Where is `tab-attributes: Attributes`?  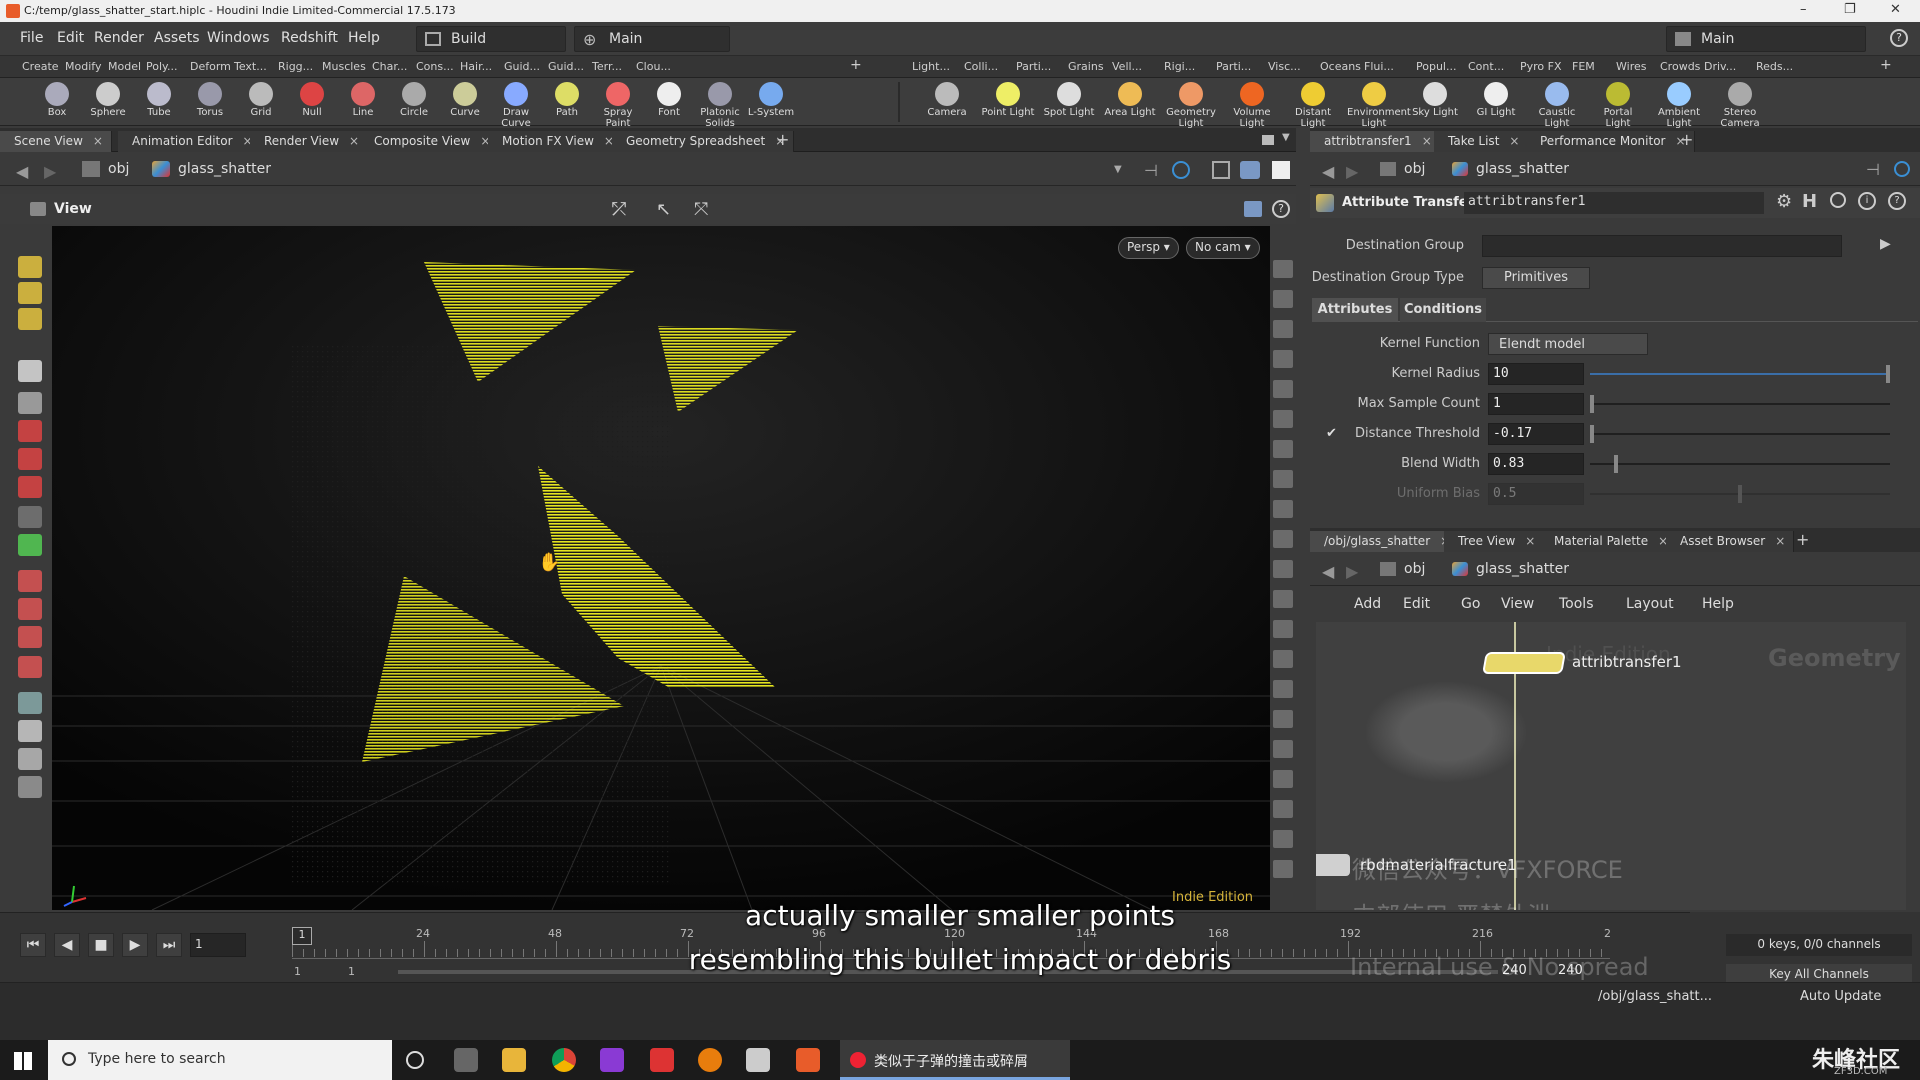
tab-attributes: Attributes is located at coordinates (1355, 310).